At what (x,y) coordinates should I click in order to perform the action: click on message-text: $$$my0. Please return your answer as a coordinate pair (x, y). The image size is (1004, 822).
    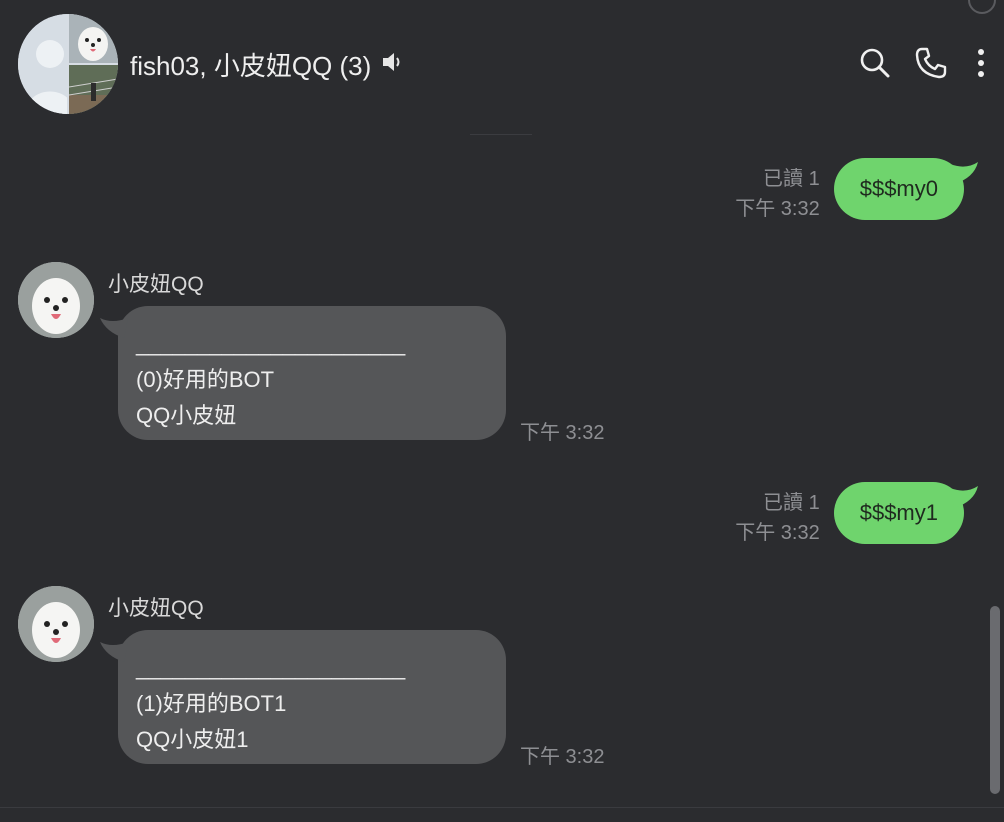
    Looking at the image, I should click on (898, 188).